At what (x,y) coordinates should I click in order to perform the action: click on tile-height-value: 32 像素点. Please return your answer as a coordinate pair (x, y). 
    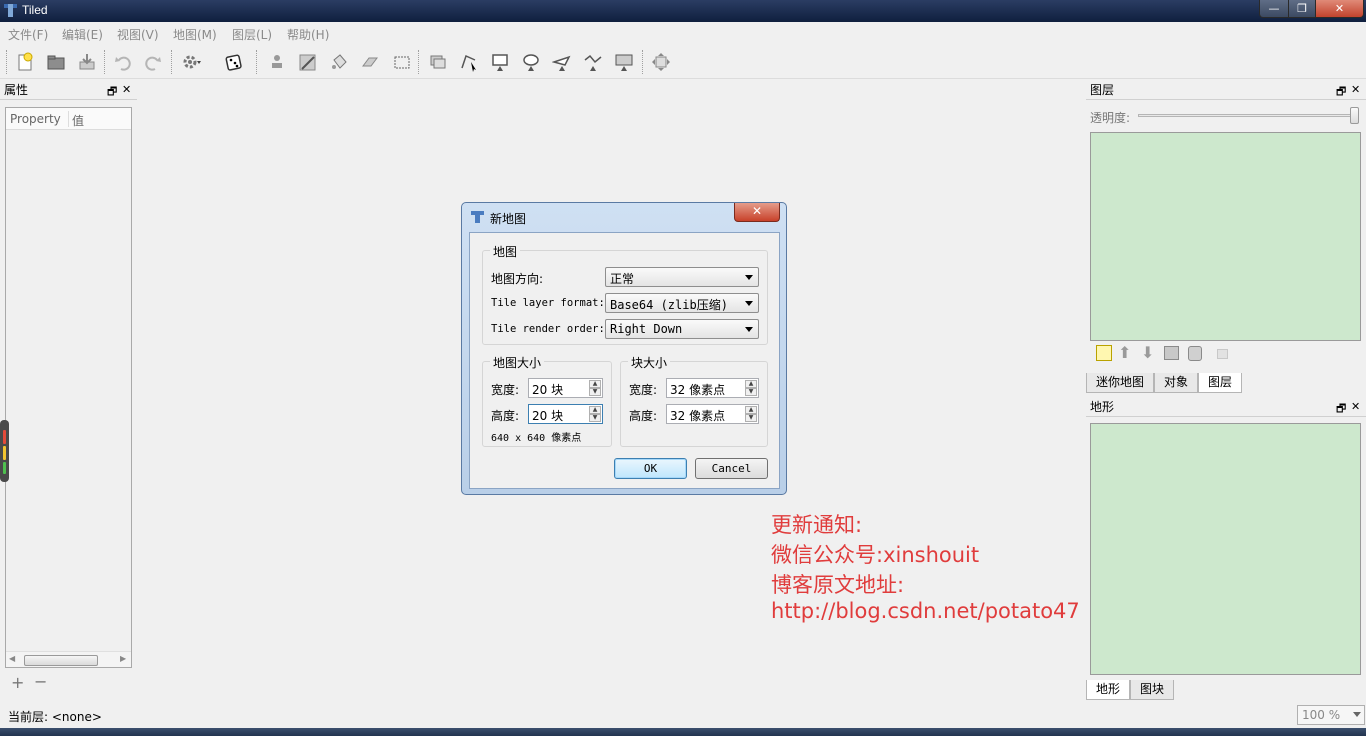
    Looking at the image, I should click on (698, 416).